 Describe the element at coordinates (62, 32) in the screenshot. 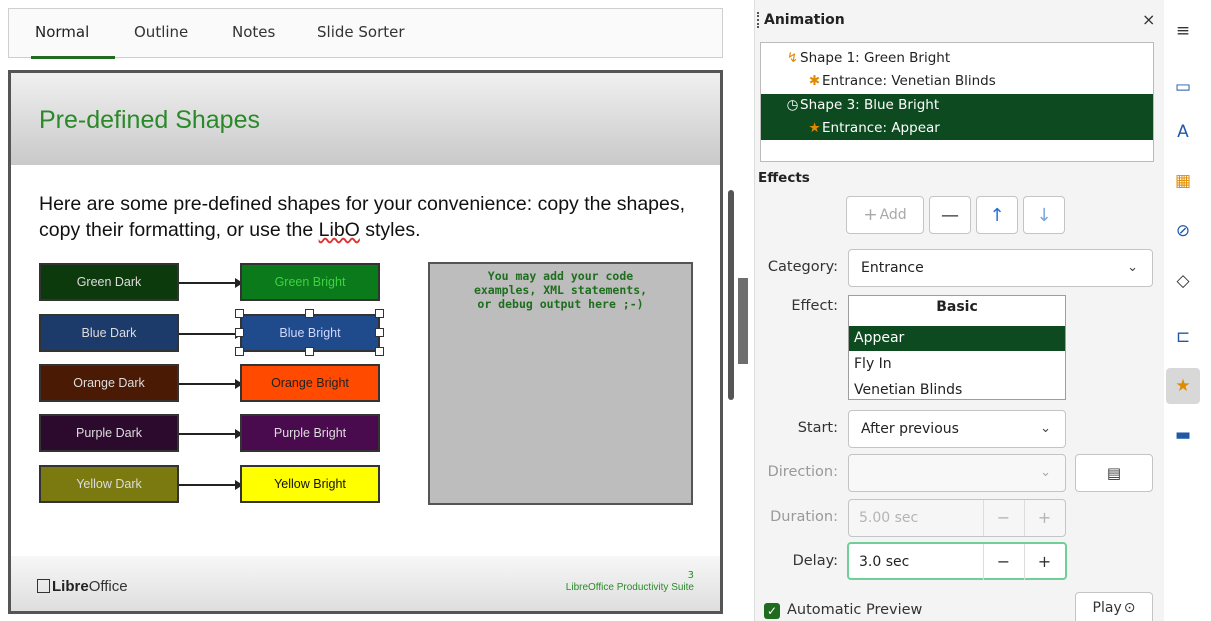

I see `tab-normal: Normal` at that location.